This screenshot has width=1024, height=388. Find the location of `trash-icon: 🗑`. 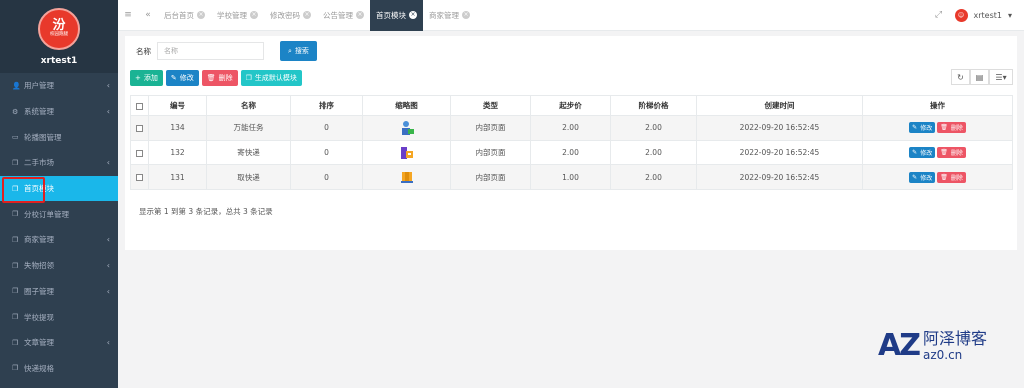

trash-icon: 🗑 is located at coordinates (944, 177).